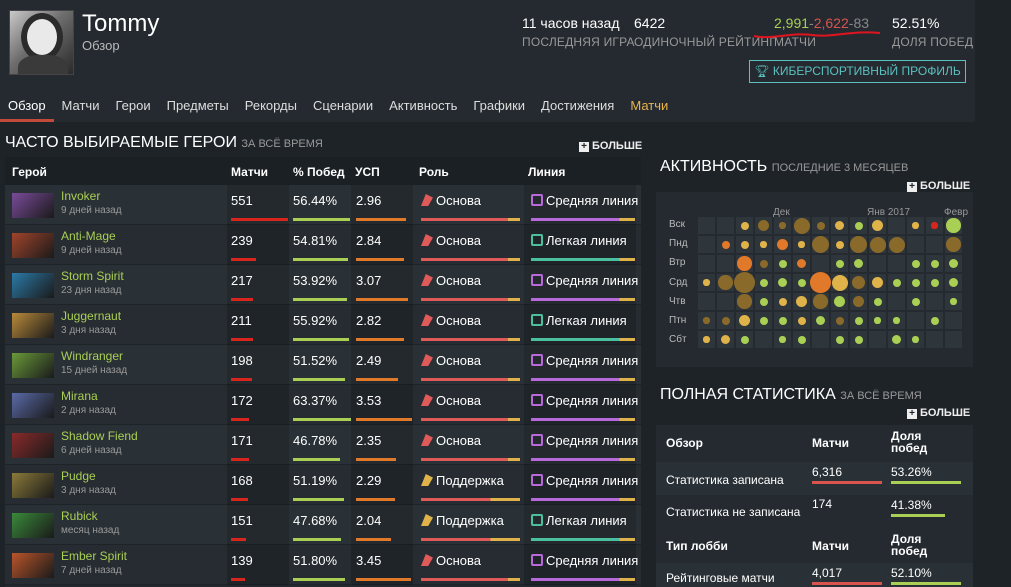 This screenshot has width=1011, height=587. I want to click on tab-matches: Матчи, so click(81, 108).